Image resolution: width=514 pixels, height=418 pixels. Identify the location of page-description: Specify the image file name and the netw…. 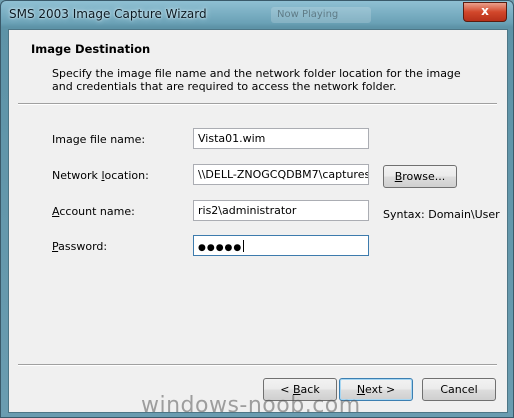
(256, 80).